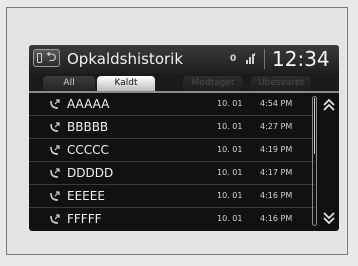 Image resolution: width=358 pixels, height=266 pixels. I want to click on signal-icon, so click(250, 58).